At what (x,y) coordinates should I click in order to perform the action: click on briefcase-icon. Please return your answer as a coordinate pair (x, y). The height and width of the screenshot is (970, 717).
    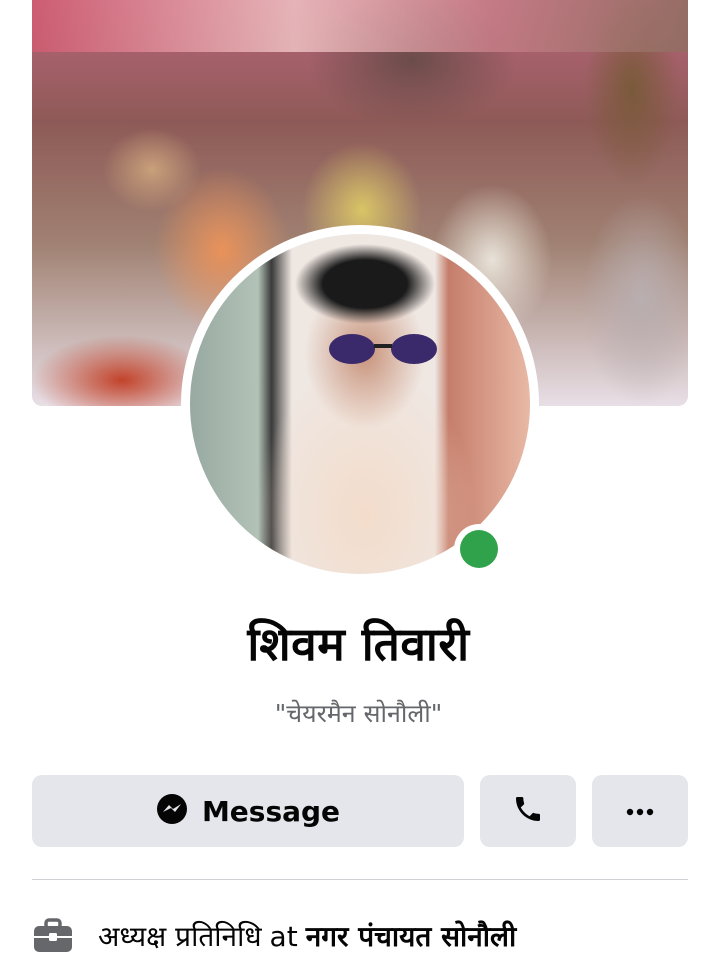
    Looking at the image, I should click on (53, 936).